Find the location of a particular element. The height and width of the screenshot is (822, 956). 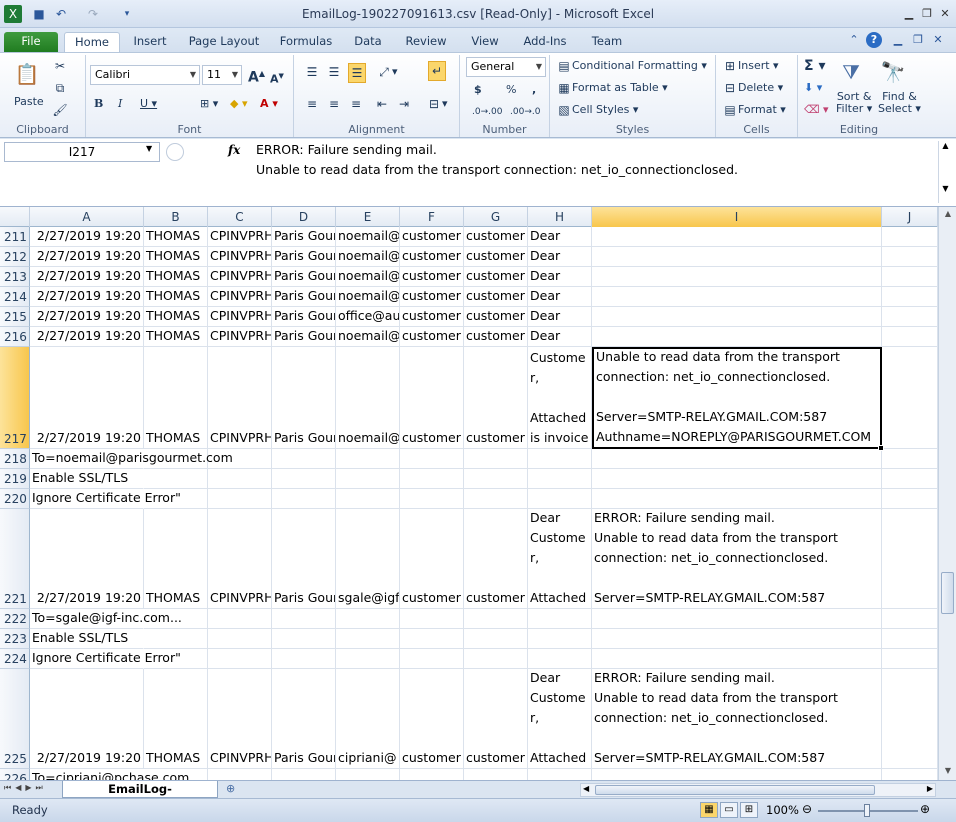

cell-g223 is located at coordinates (496, 639).